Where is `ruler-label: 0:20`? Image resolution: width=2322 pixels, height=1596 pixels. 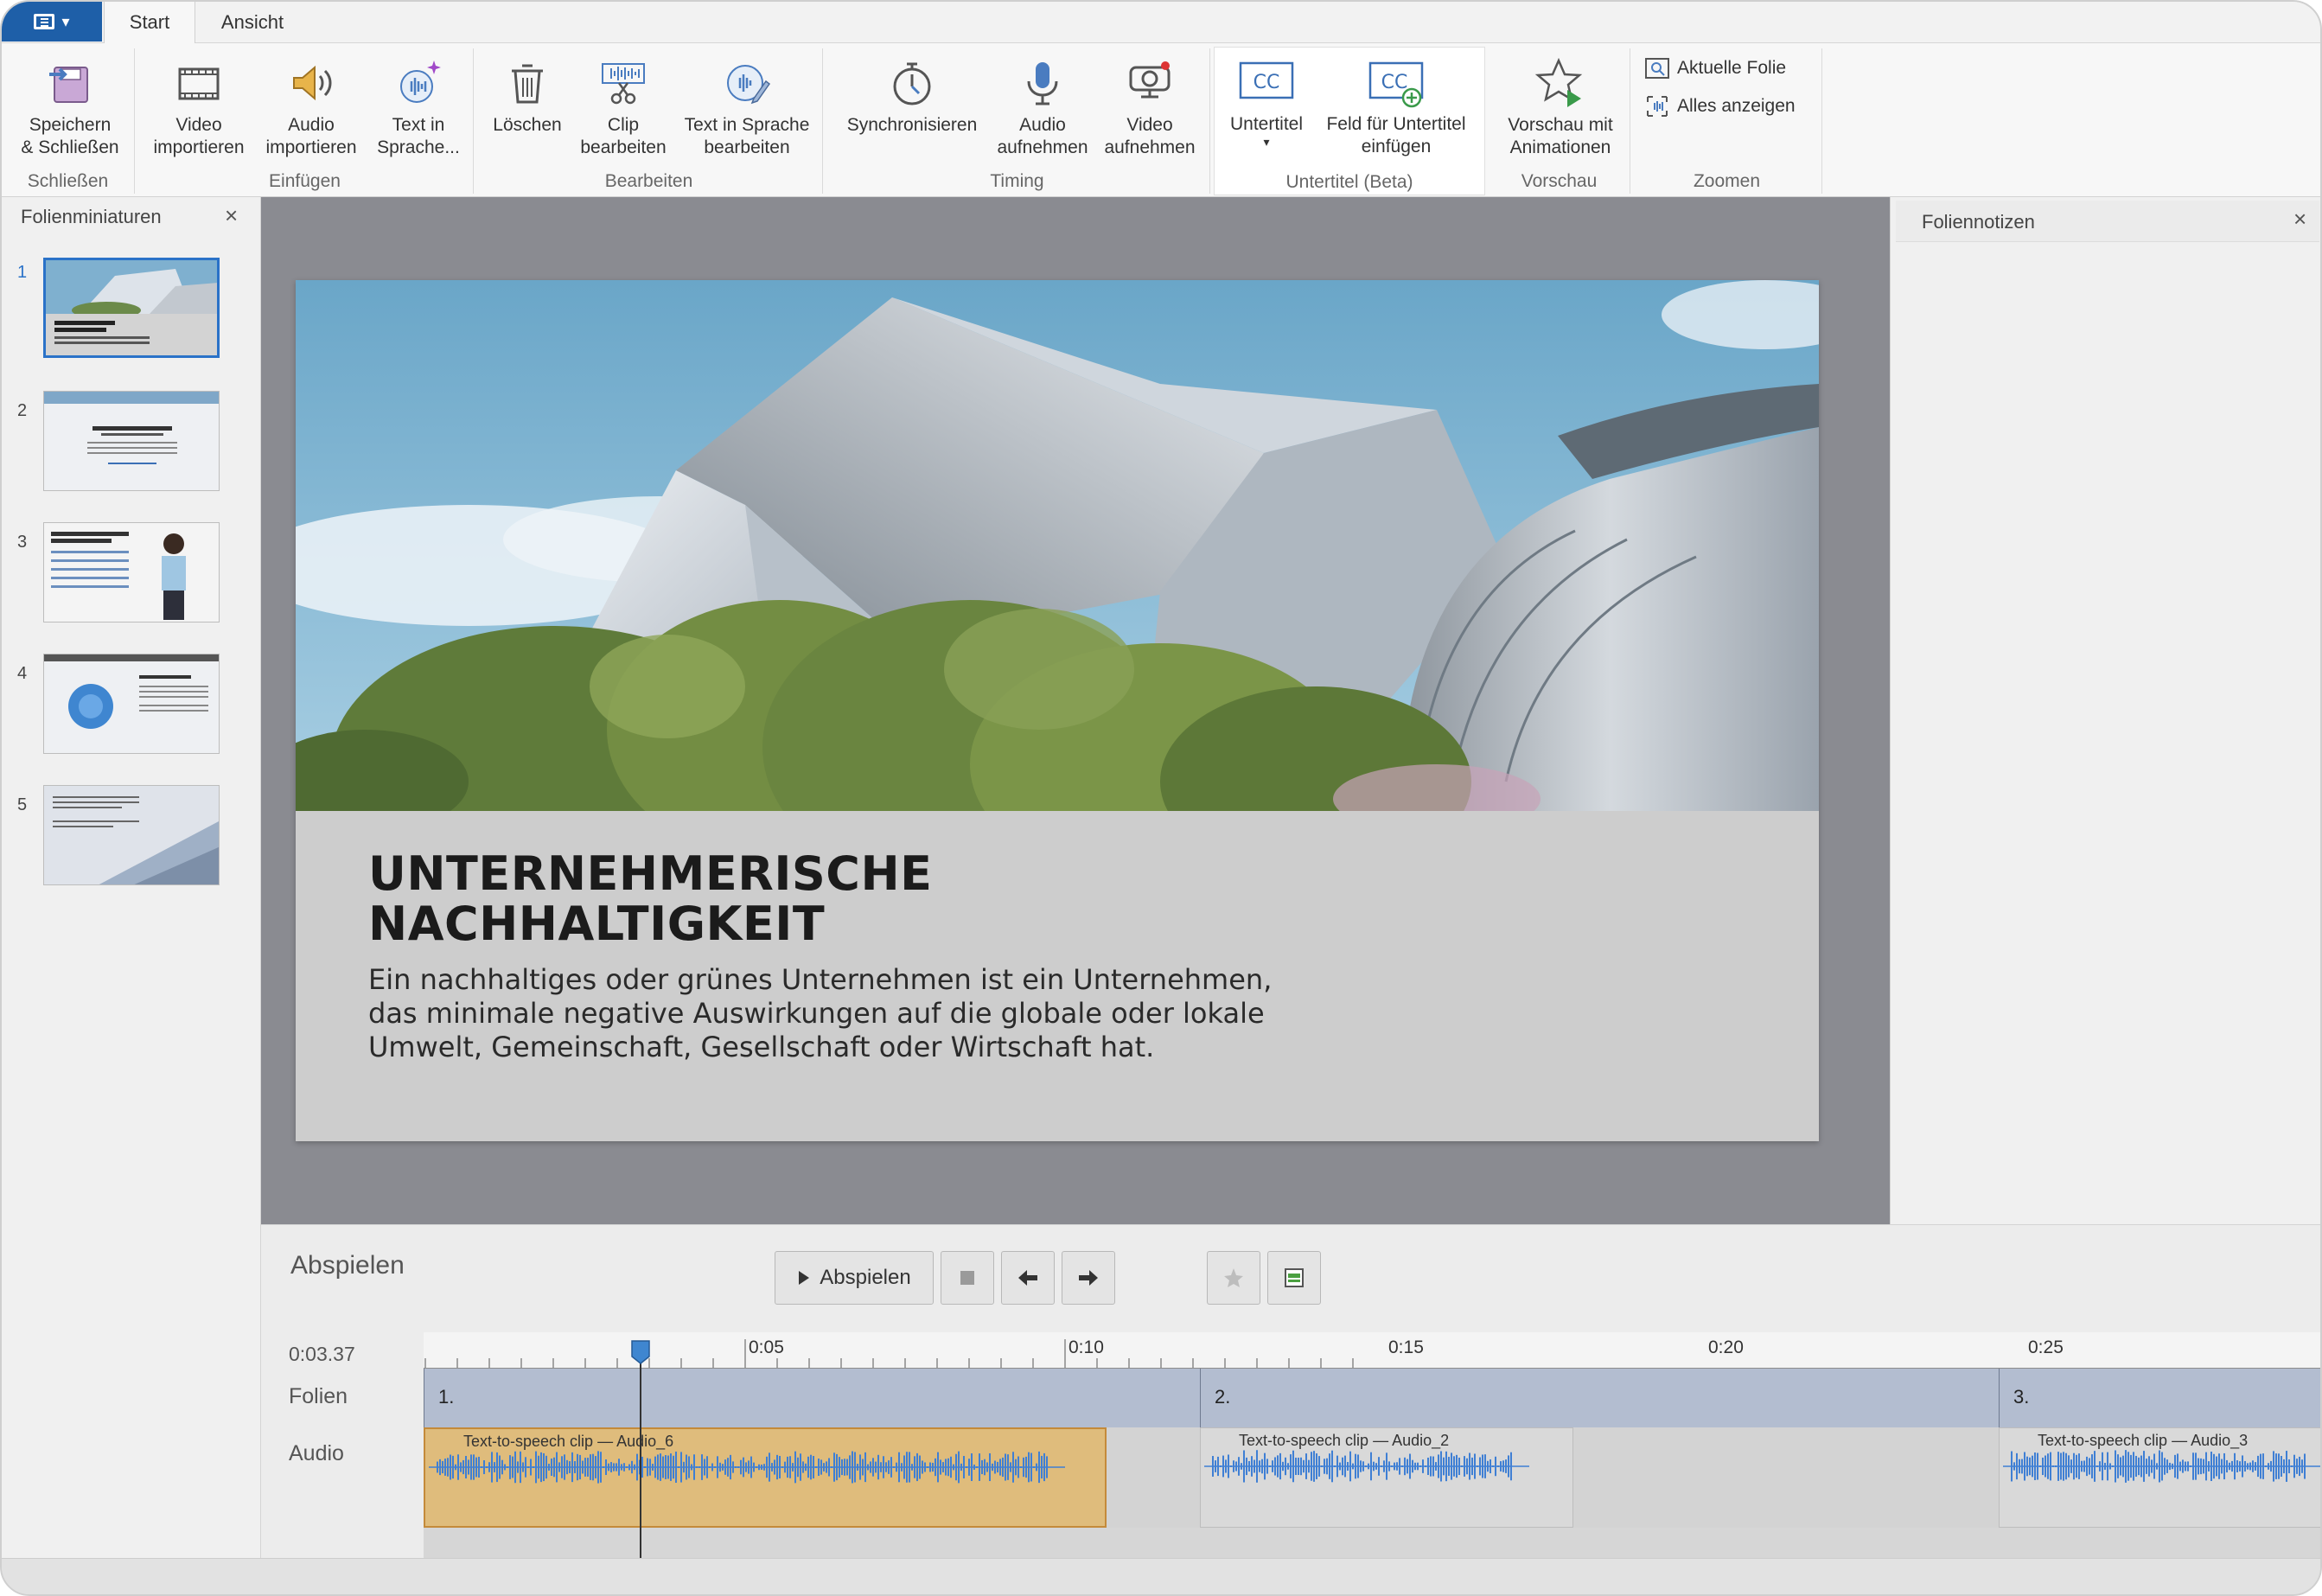 ruler-label: 0:20 is located at coordinates (1726, 1347).